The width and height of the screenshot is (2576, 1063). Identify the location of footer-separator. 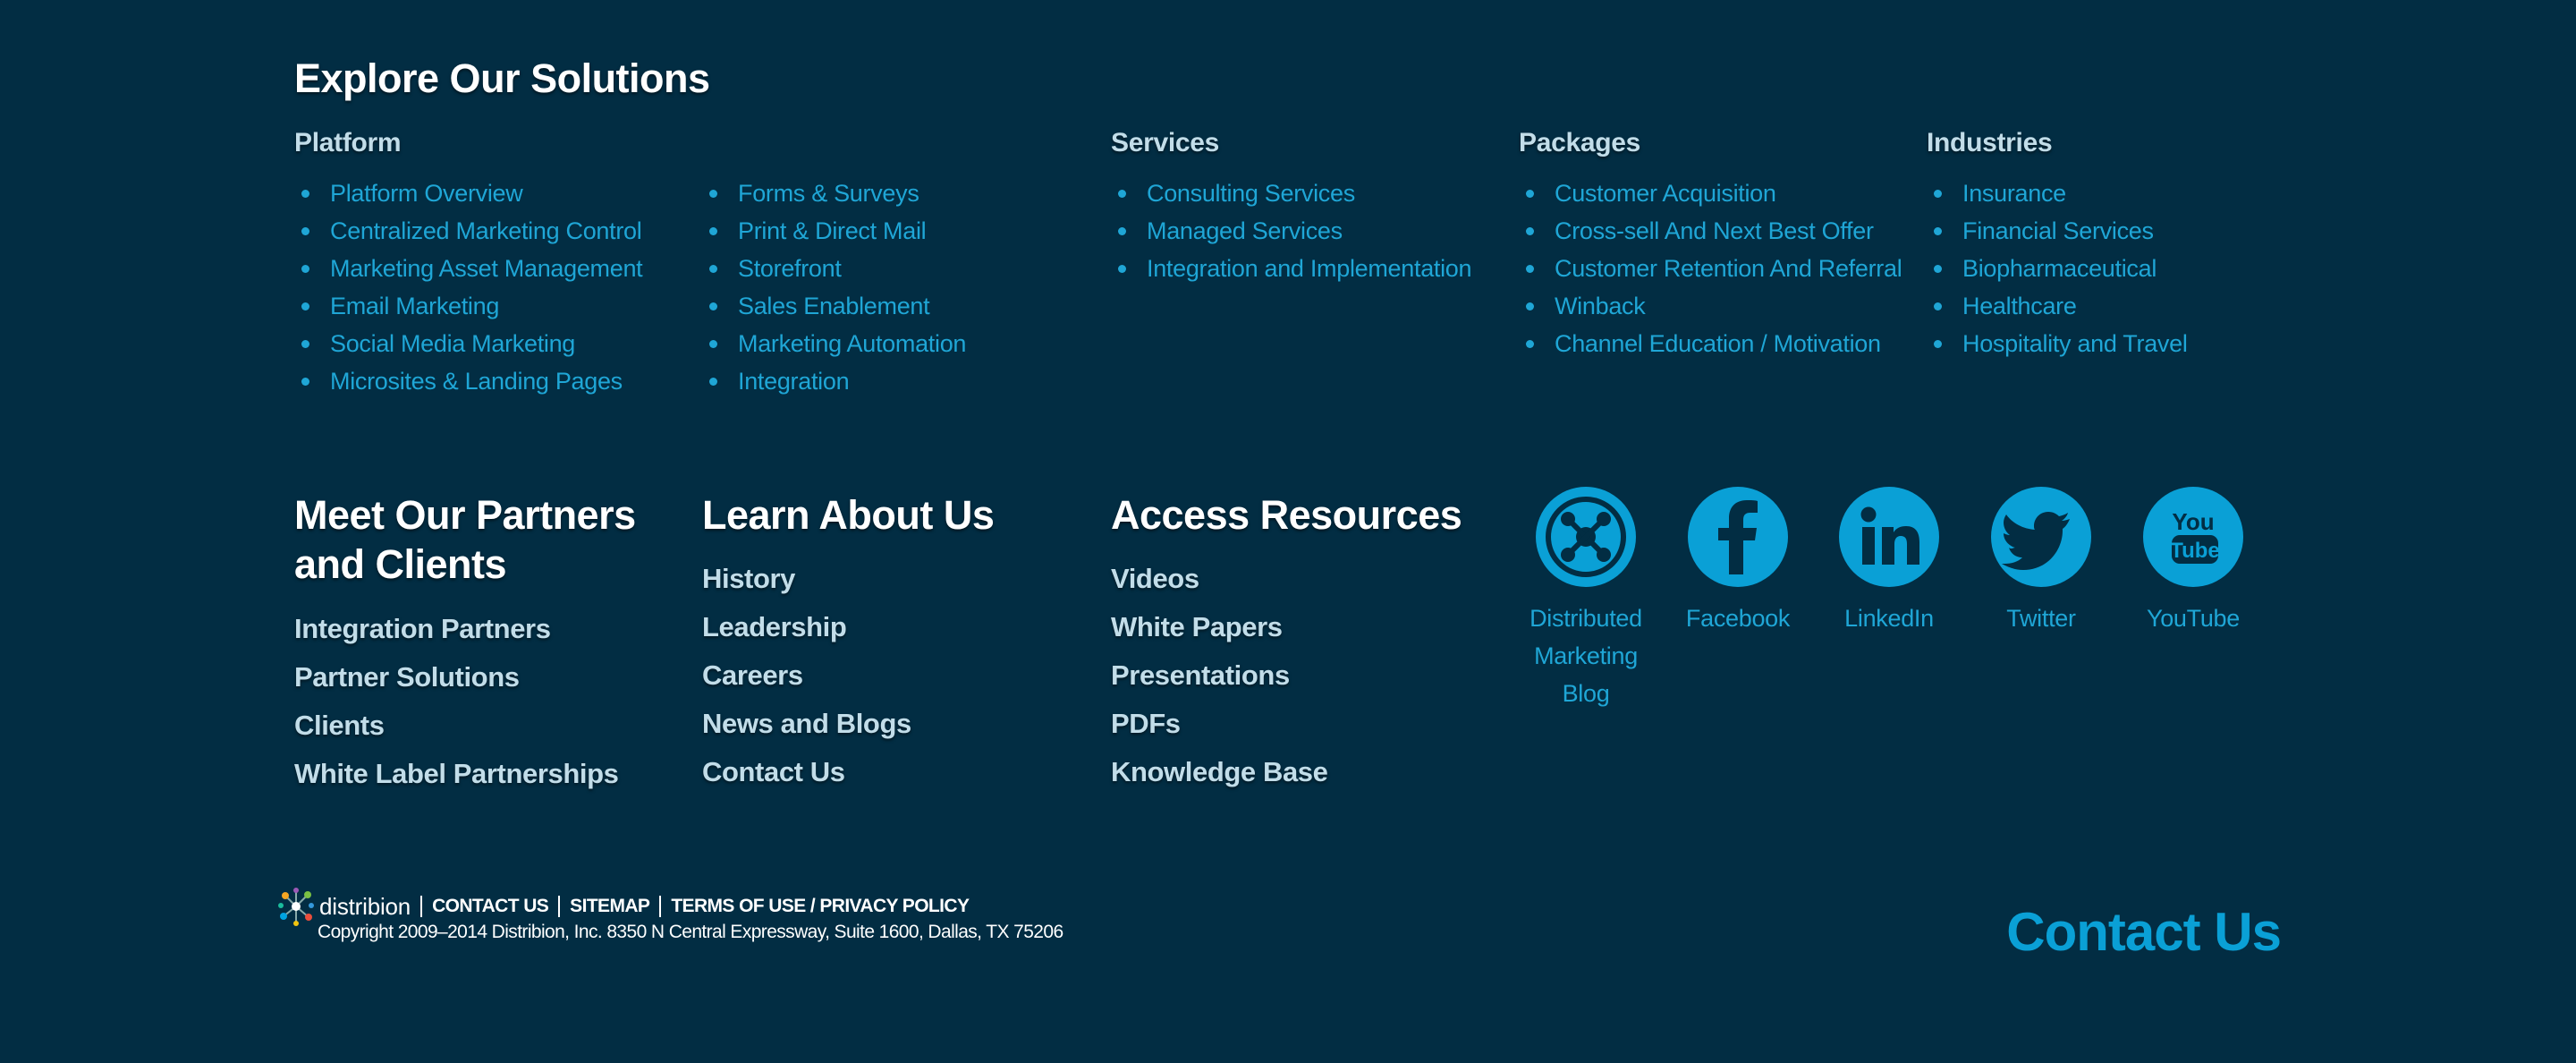
(559, 906).